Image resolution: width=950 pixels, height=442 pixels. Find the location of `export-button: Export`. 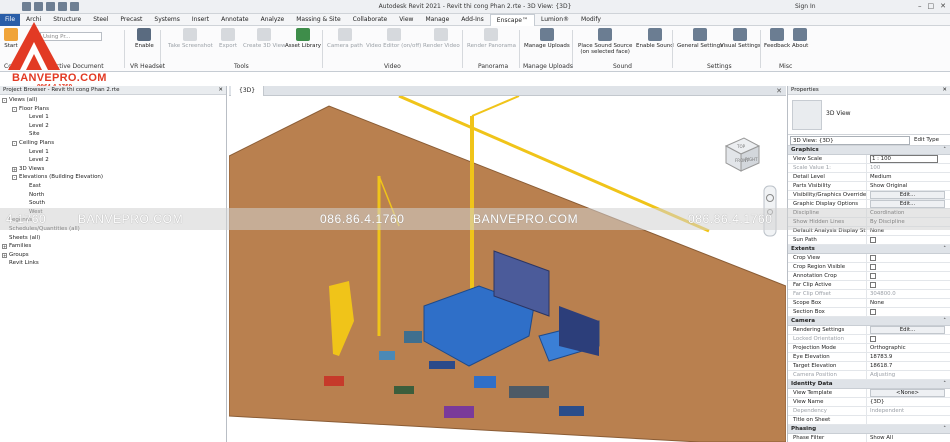

export-button: Export is located at coordinates (228, 38).